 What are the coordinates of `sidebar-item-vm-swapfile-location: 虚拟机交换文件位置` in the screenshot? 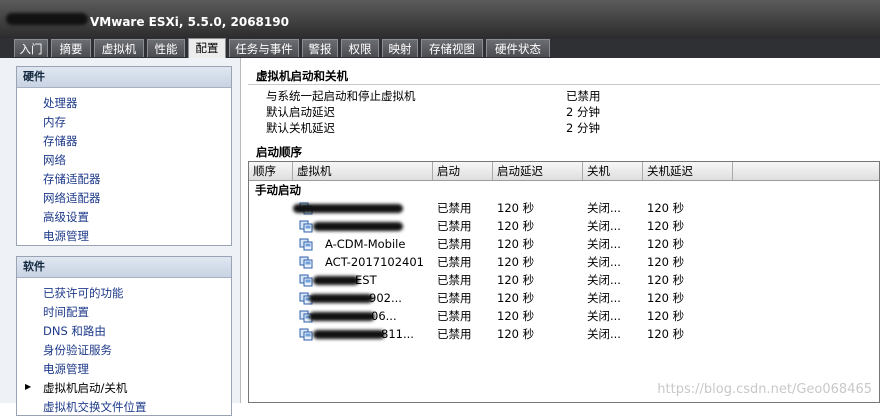 It's located at (95, 407).